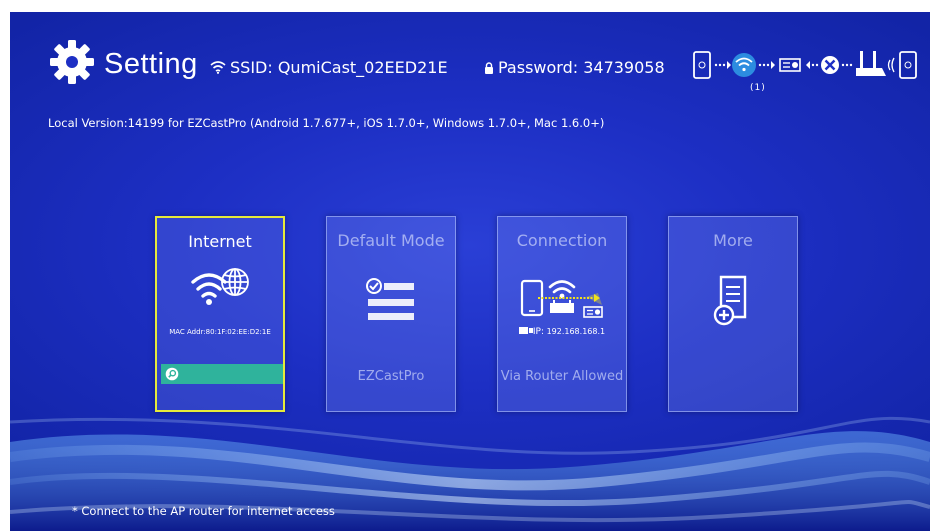 The width and height of the screenshot is (930, 531). Describe the element at coordinates (339, 67) in the screenshot. I see `ssid-text: SSID: QumiCast_02EED21E` at that location.